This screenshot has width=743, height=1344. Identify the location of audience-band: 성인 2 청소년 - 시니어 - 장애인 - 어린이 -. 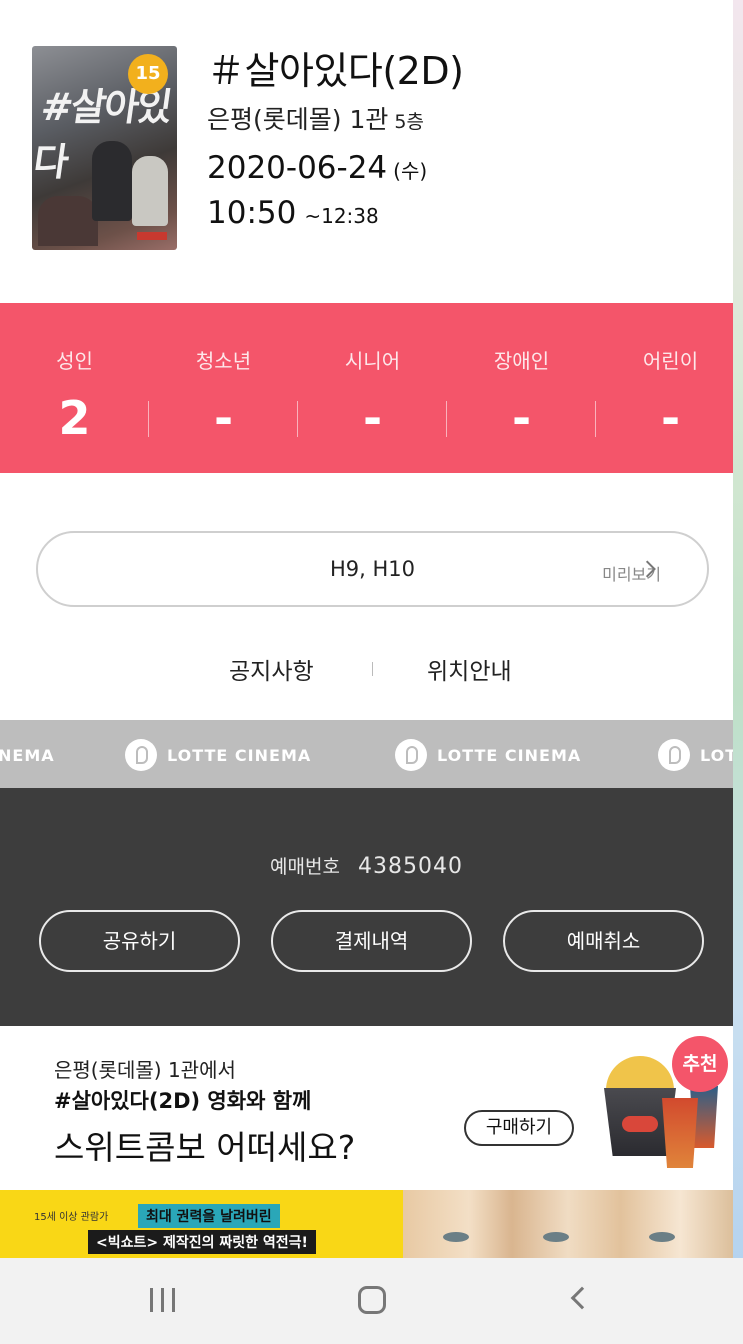
(366, 388).